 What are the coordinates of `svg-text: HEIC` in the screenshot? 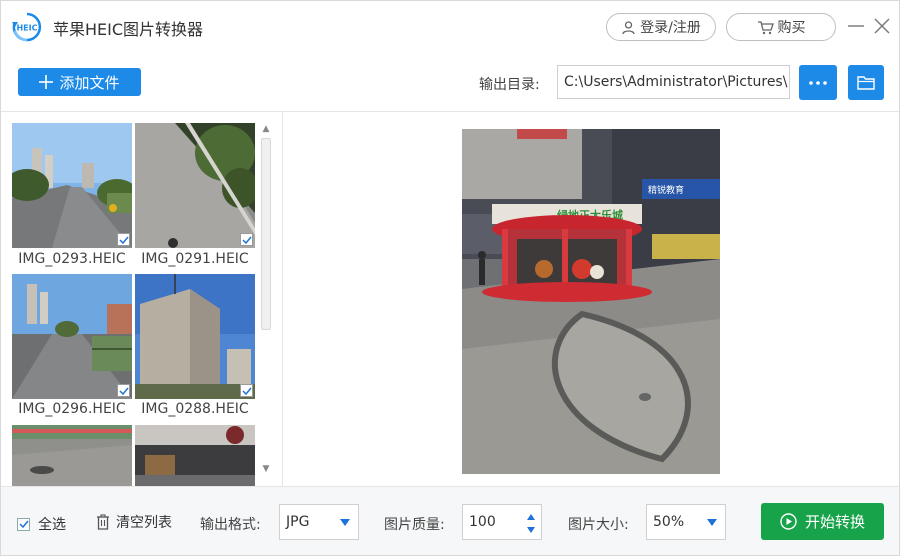 It's located at (26, 28).